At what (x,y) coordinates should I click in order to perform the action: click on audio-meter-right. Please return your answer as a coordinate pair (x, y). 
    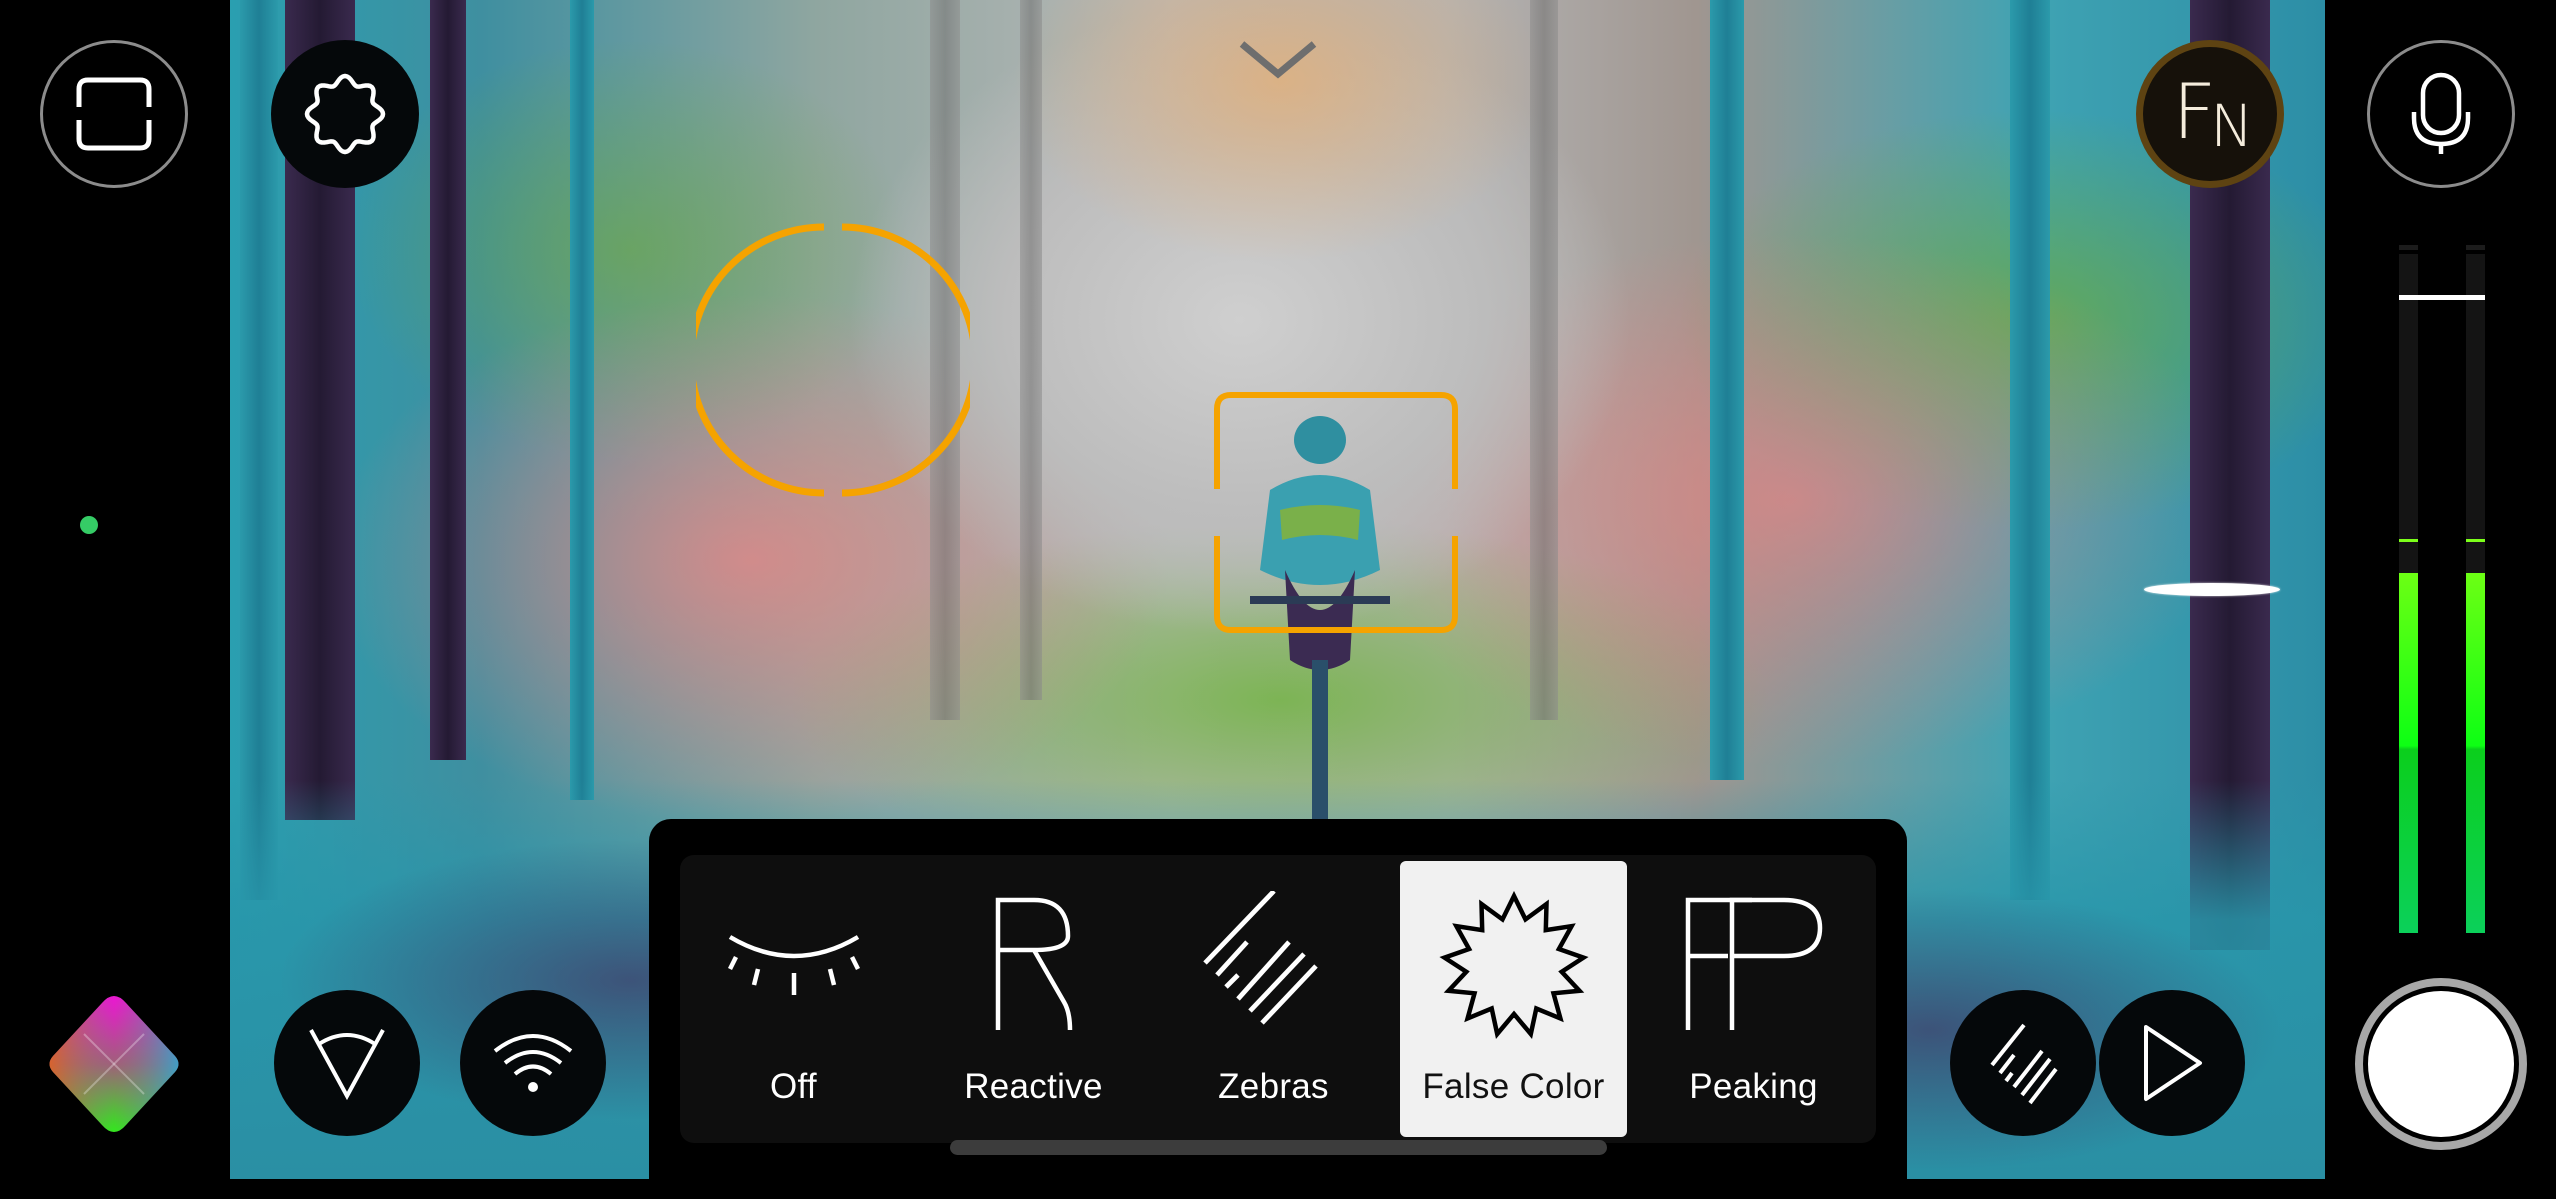
    Looking at the image, I should click on (2475, 586).